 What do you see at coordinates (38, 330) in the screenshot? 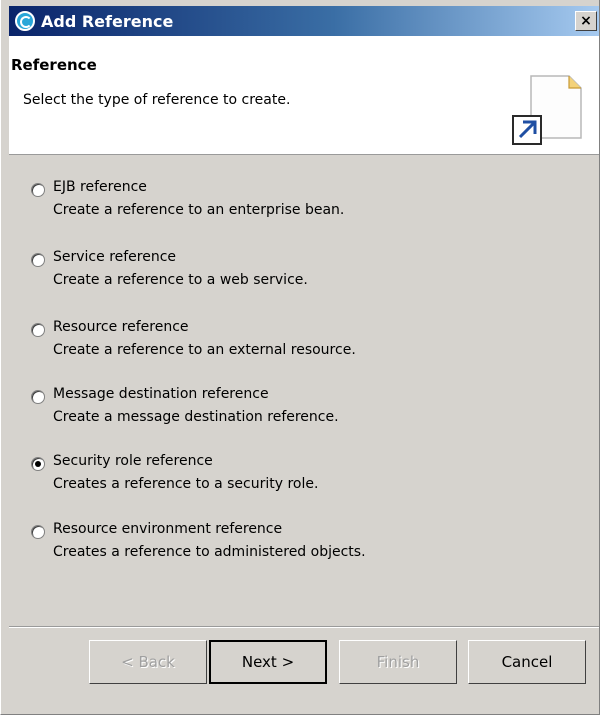
I see `radio-resource-reference` at bounding box center [38, 330].